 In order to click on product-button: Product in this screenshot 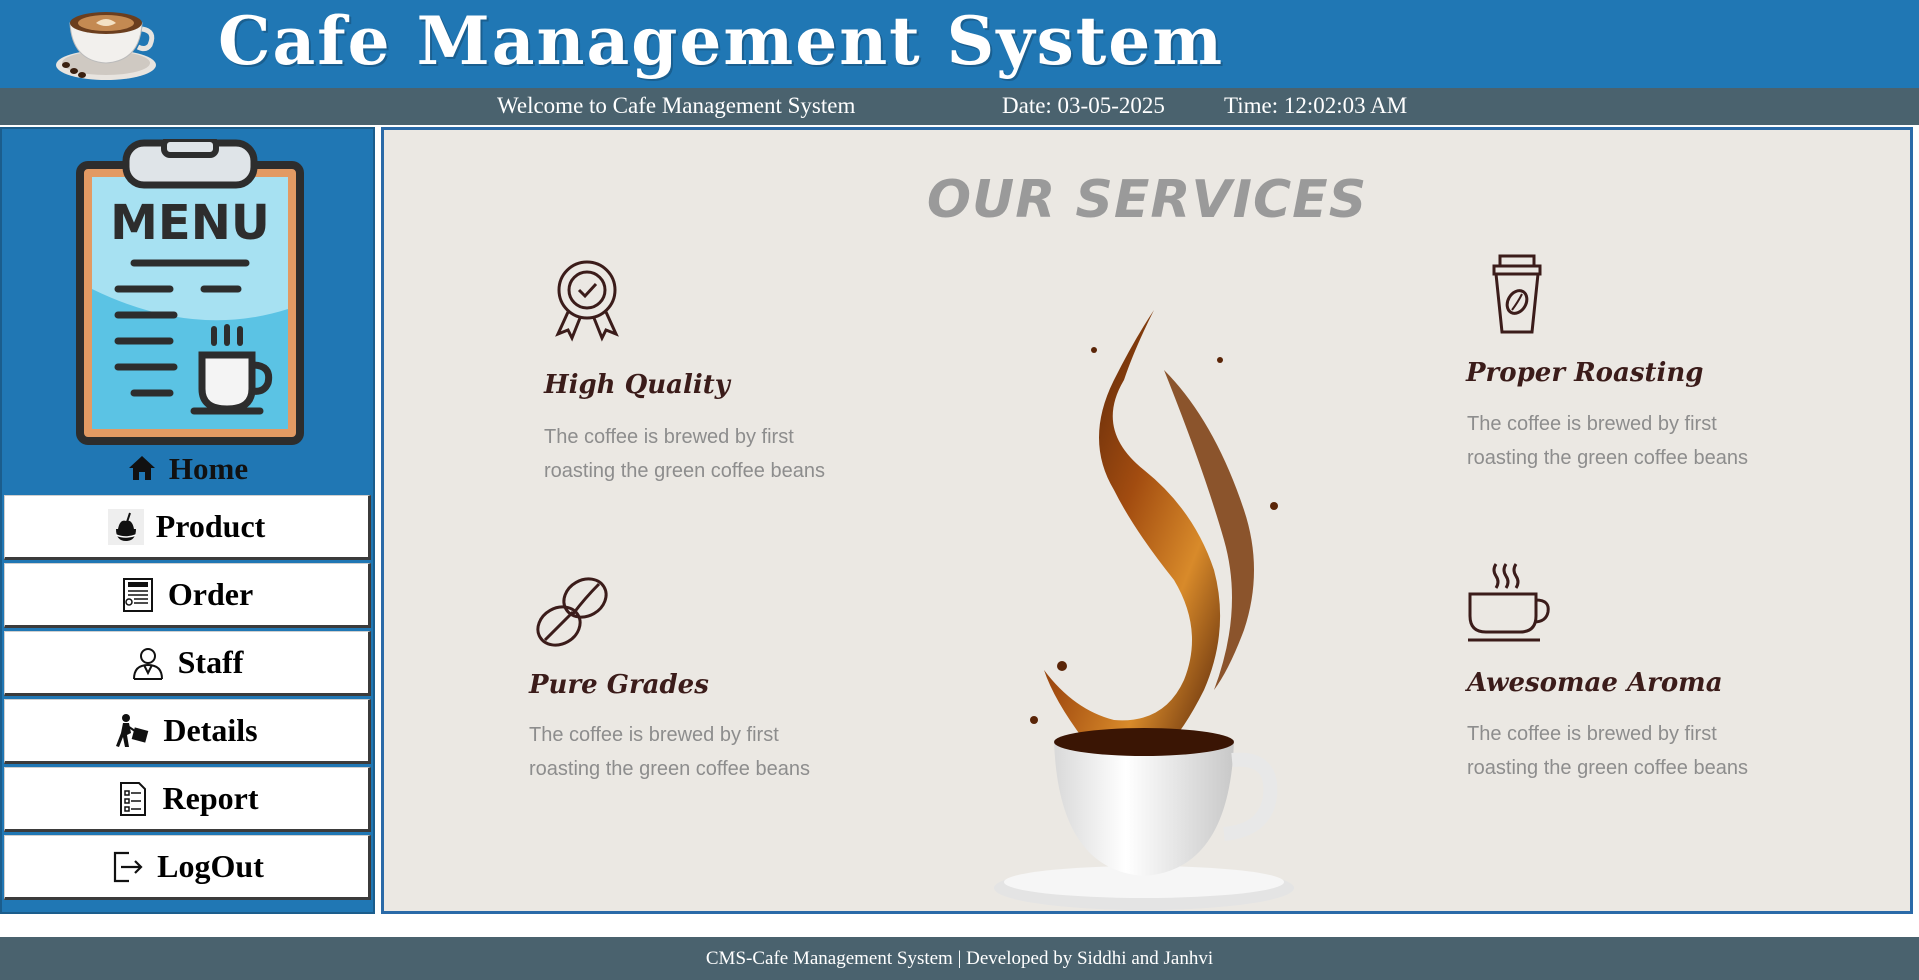, I will do `click(187, 527)`.